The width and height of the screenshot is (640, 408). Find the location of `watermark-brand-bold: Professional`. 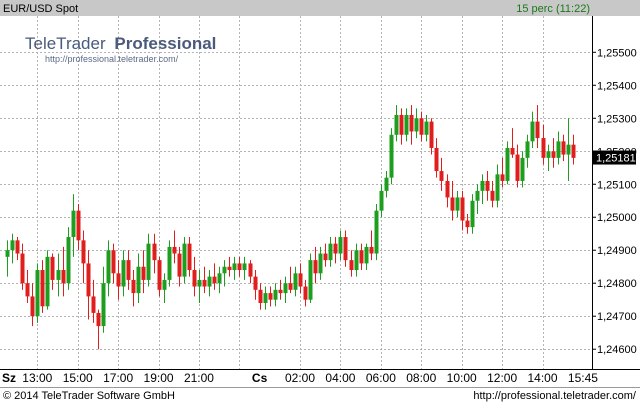

watermark-brand-bold: Professional is located at coordinates (165, 43).